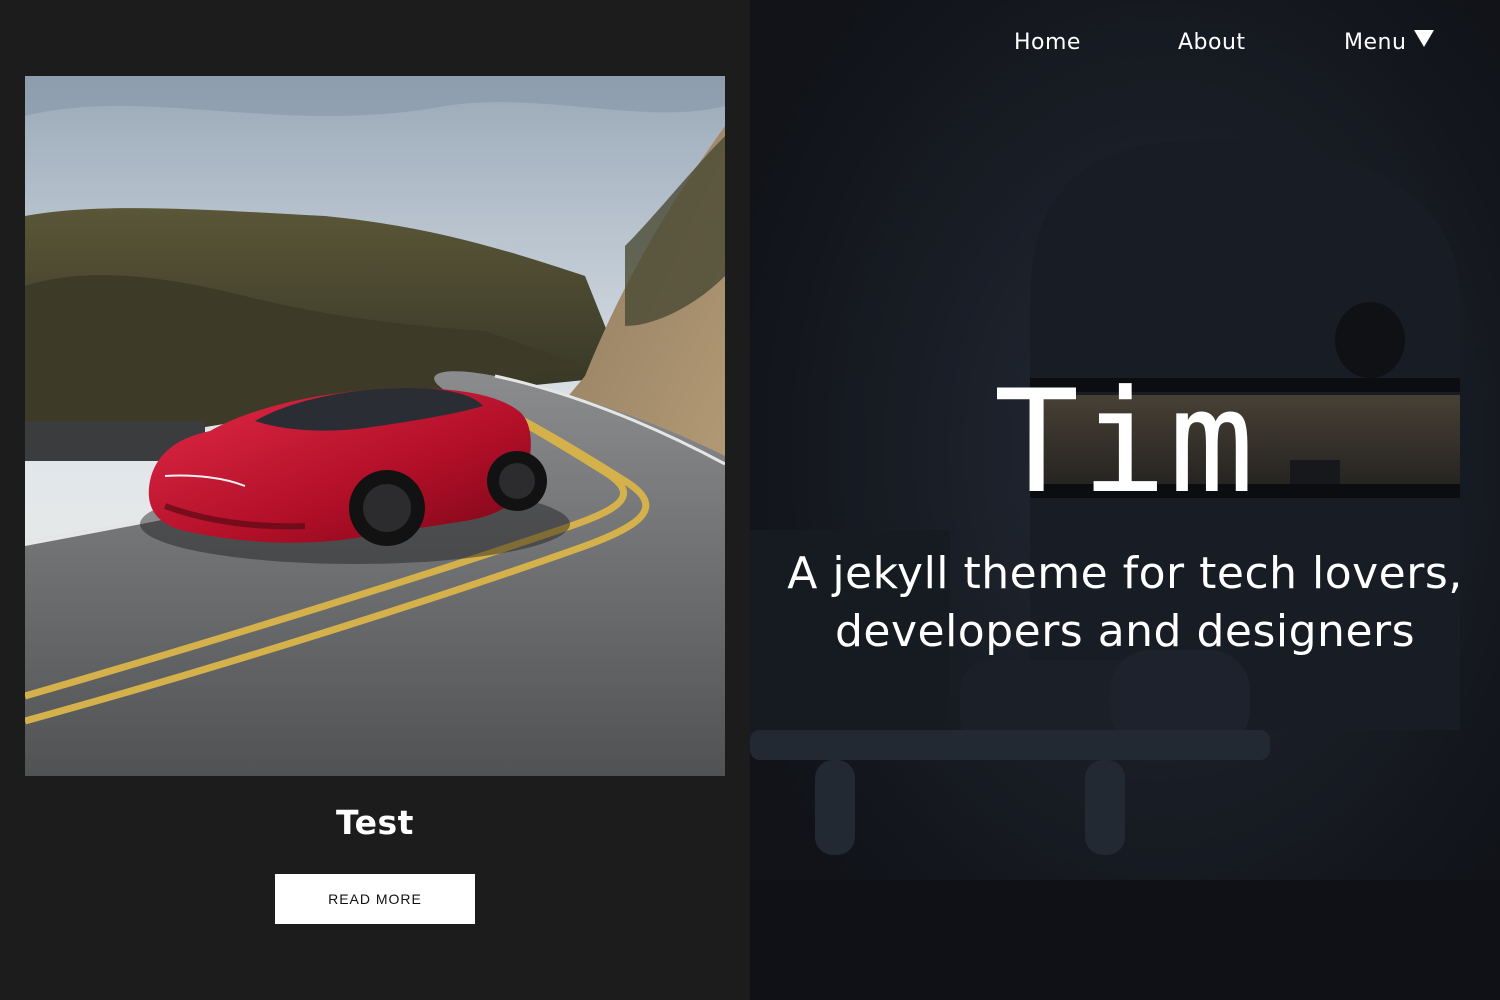 Image resolution: width=1500 pixels, height=1000 pixels. Describe the element at coordinates (1125, 45) in the screenshot. I see `main-nav: Home About Menu` at that location.